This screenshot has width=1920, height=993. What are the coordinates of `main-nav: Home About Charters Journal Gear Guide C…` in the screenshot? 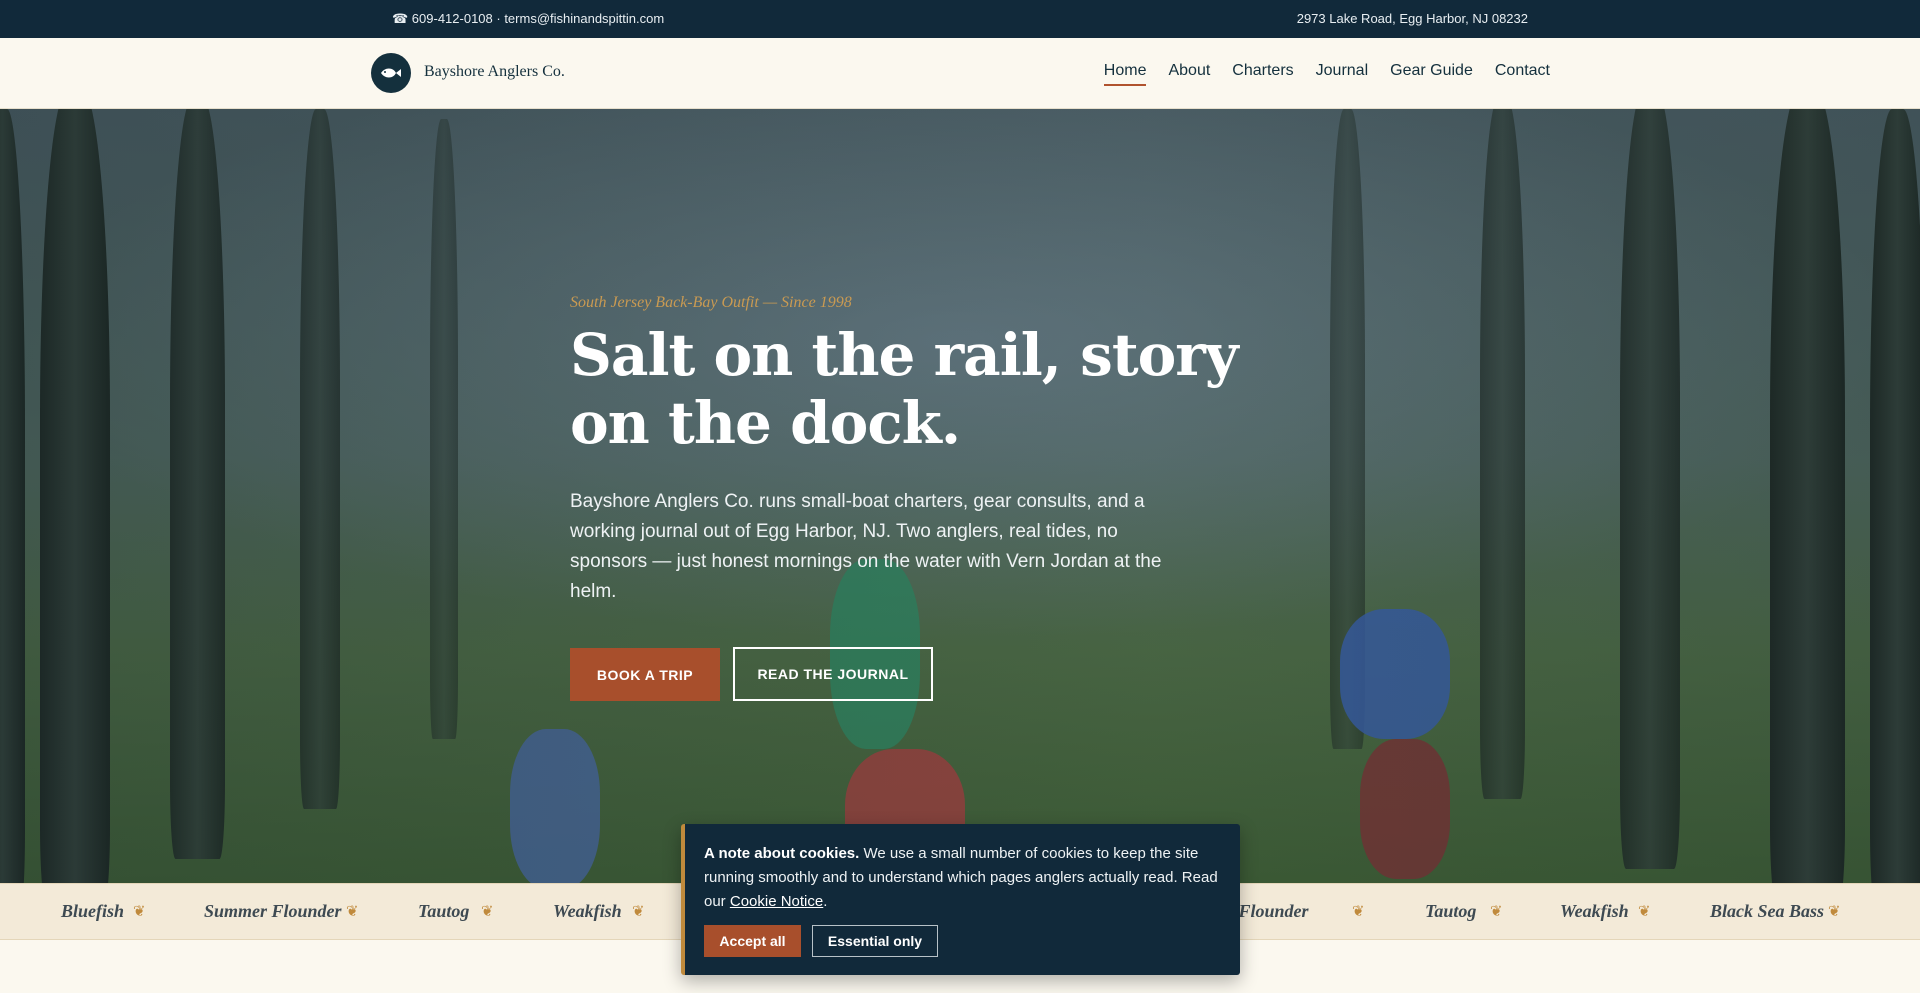 It's located at (1326, 74).